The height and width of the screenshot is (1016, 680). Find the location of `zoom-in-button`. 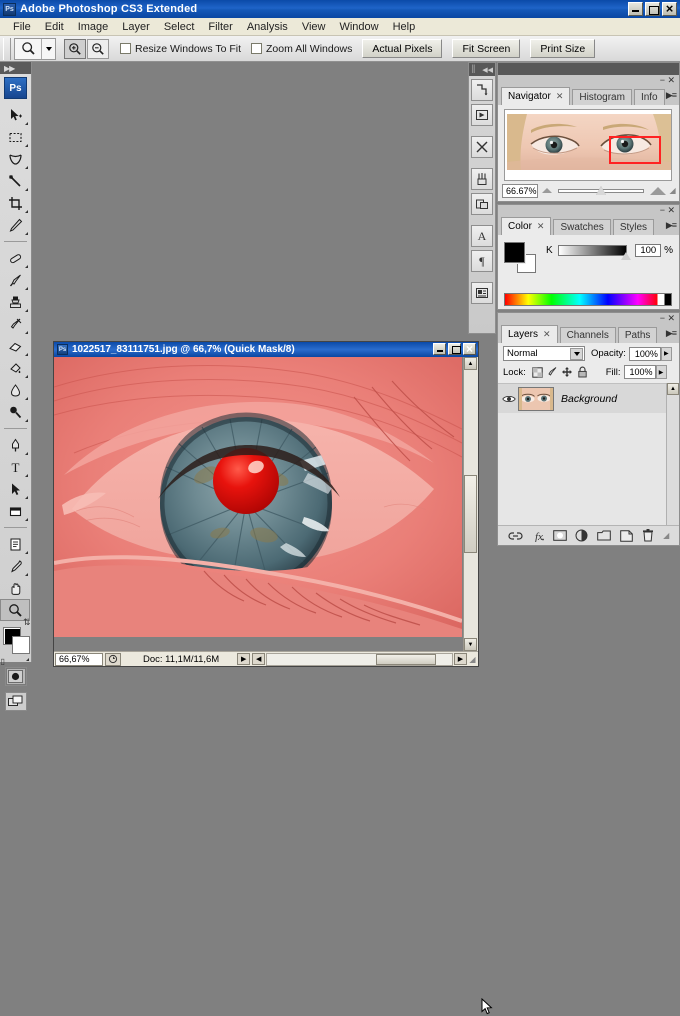

zoom-in-button is located at coordinates (75, 48).